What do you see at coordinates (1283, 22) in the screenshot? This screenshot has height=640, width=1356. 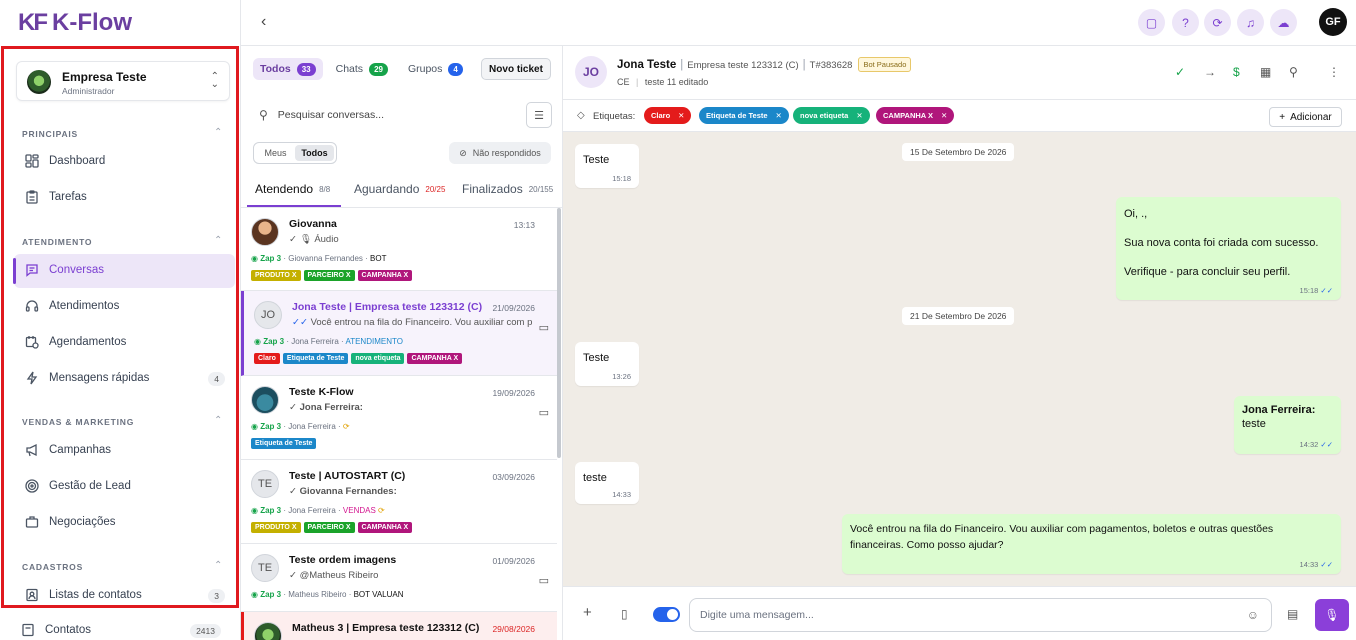 I see `cloud-download-icon: ☁` at bounding box center [1283, 22].